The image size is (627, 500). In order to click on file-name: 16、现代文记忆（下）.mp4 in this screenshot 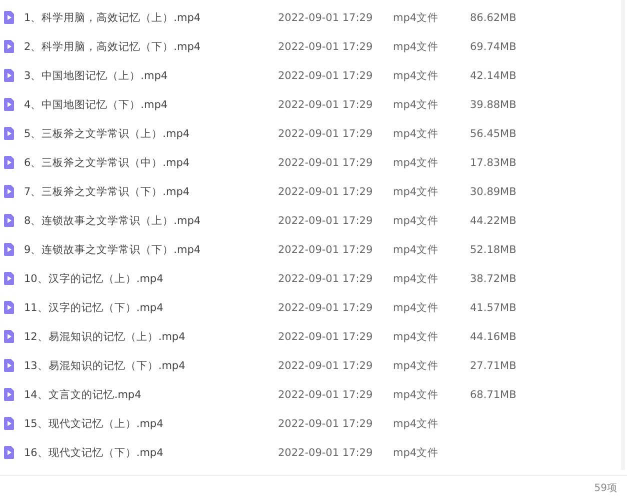, I will do `click(151, 453)`.